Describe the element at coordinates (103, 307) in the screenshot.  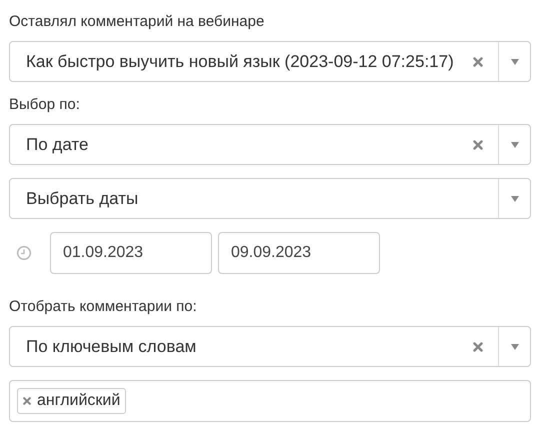
I see `field-label: Отобрать комментарии по:` at that location.